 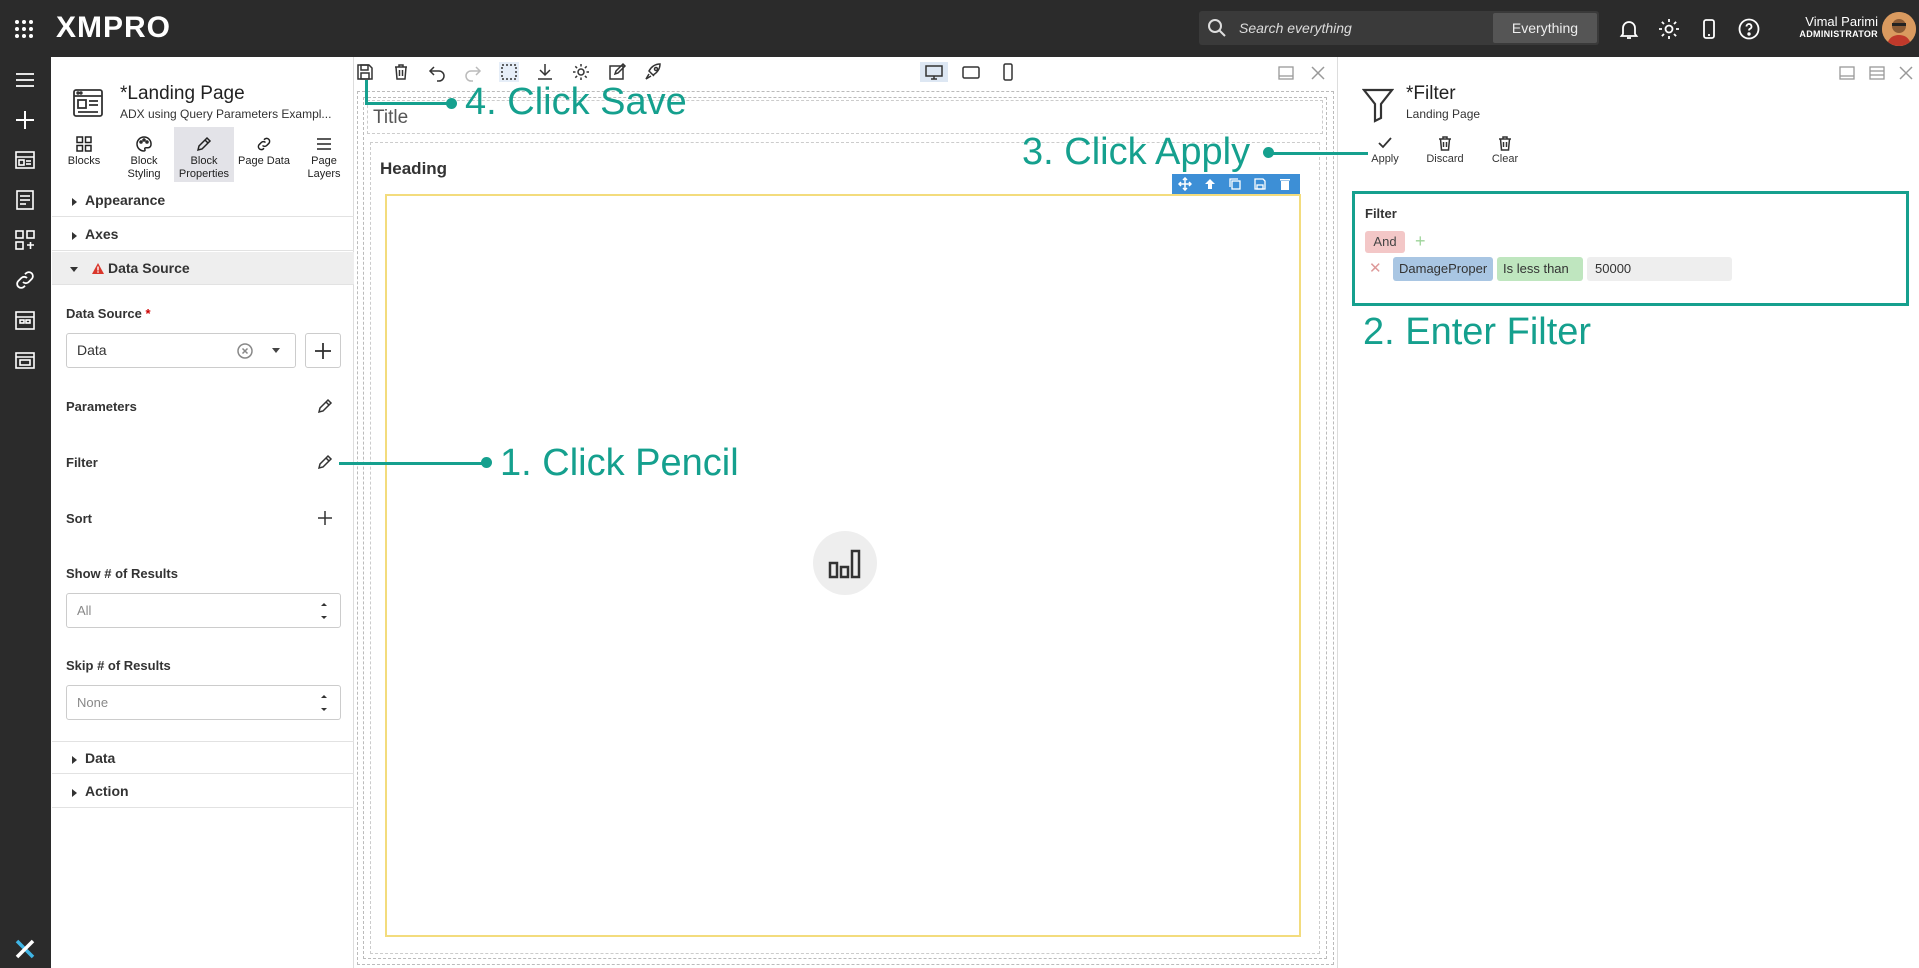 What do you see at coordinates (204, 154) in the screenshot?
I see `tab-block-properties: Block Properties` at bounding box center [204, 154].